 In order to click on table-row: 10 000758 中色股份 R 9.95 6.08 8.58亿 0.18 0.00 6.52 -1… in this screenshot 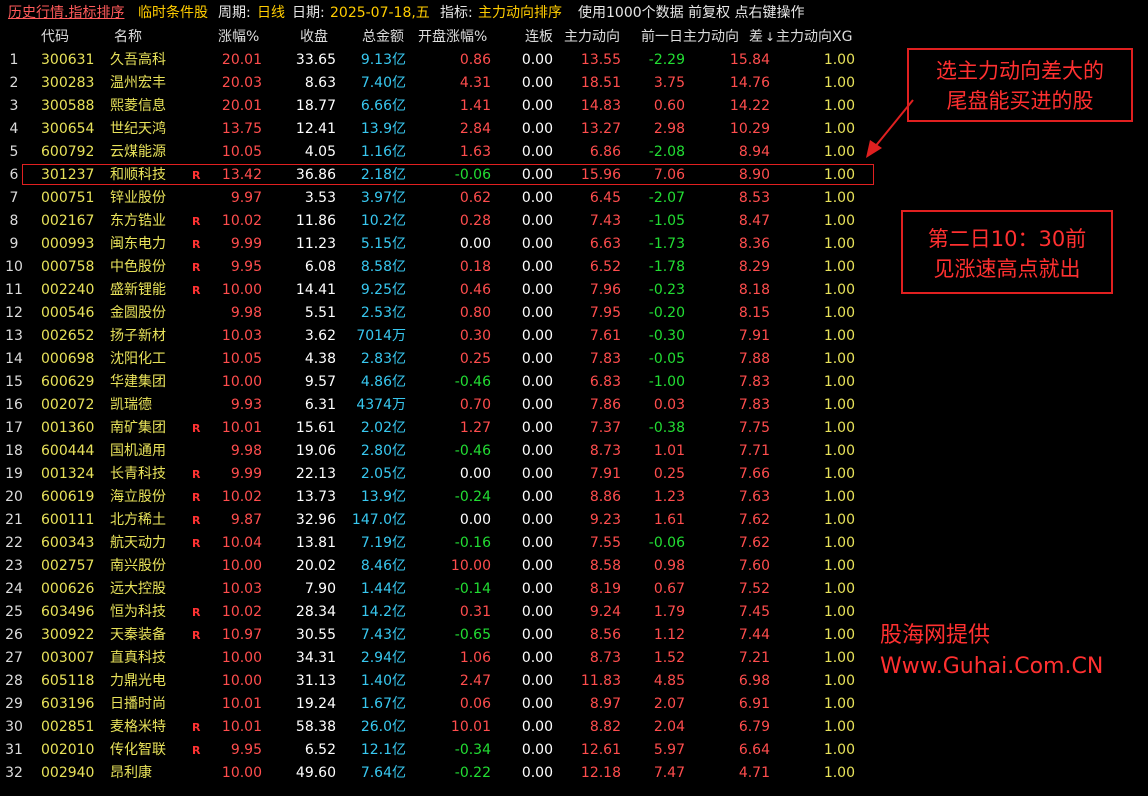, I will do `click(440, 267)`.